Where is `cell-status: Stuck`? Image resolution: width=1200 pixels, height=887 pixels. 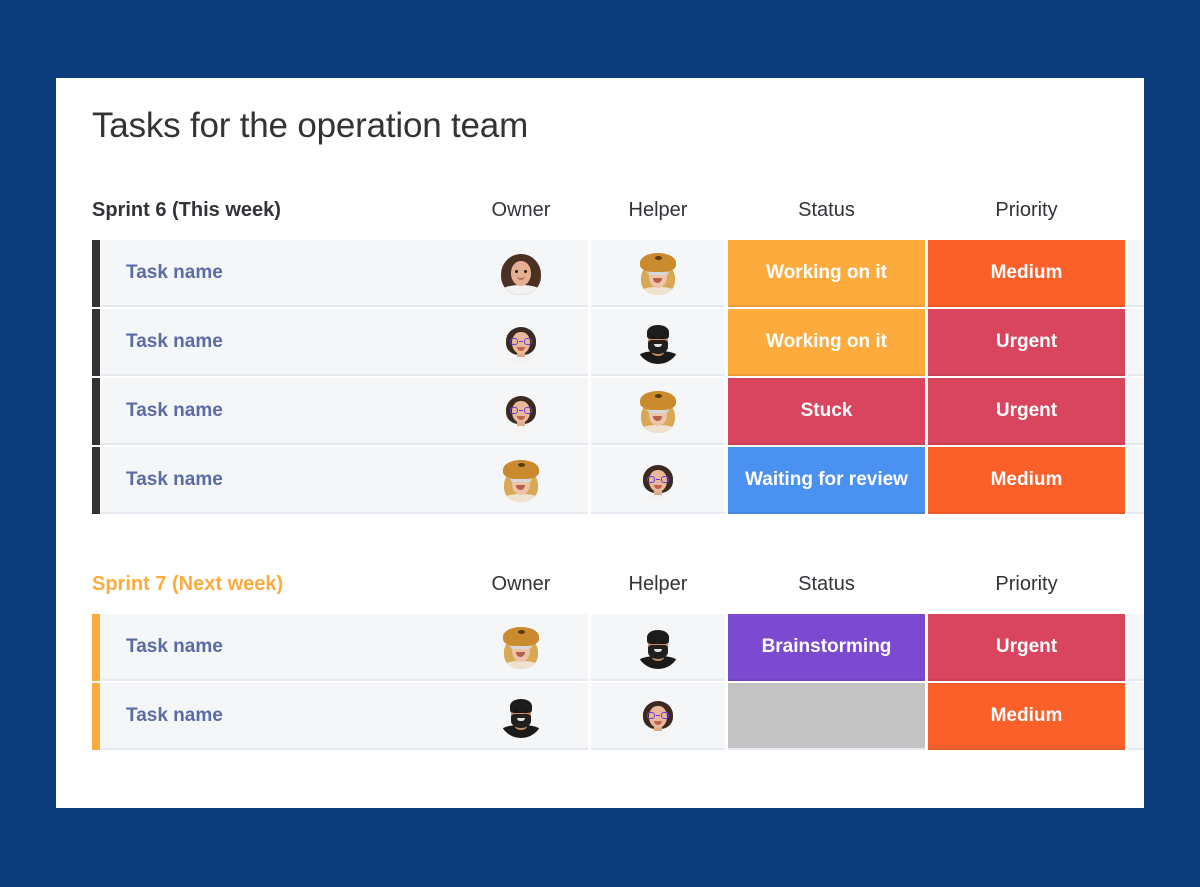 cell-status: Stuck is located at coordinates (826, 411).